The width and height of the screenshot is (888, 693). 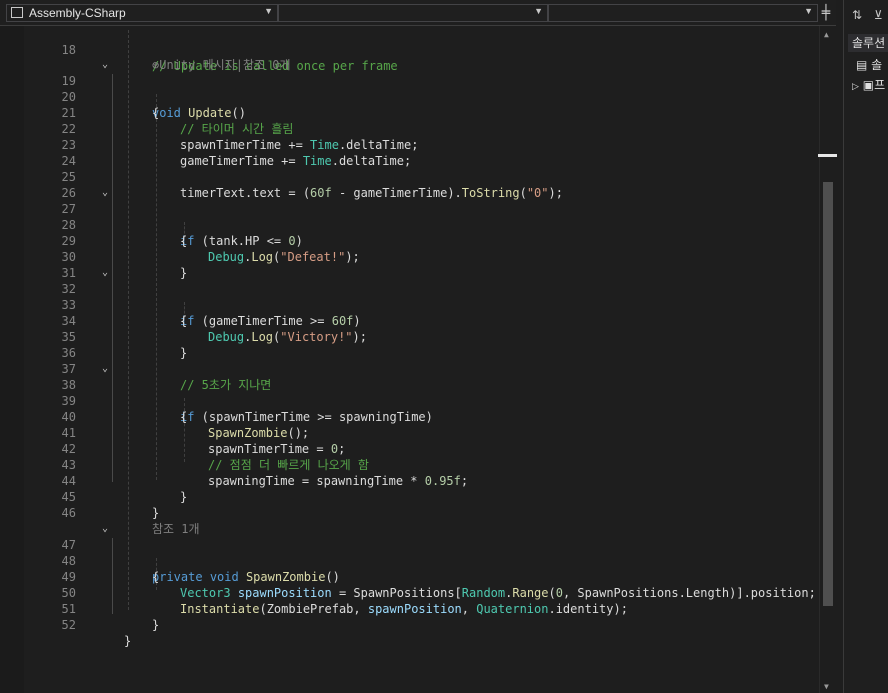 I want to click on code-line: 19 ⌄ void Update(), so click(x=421, y=88).